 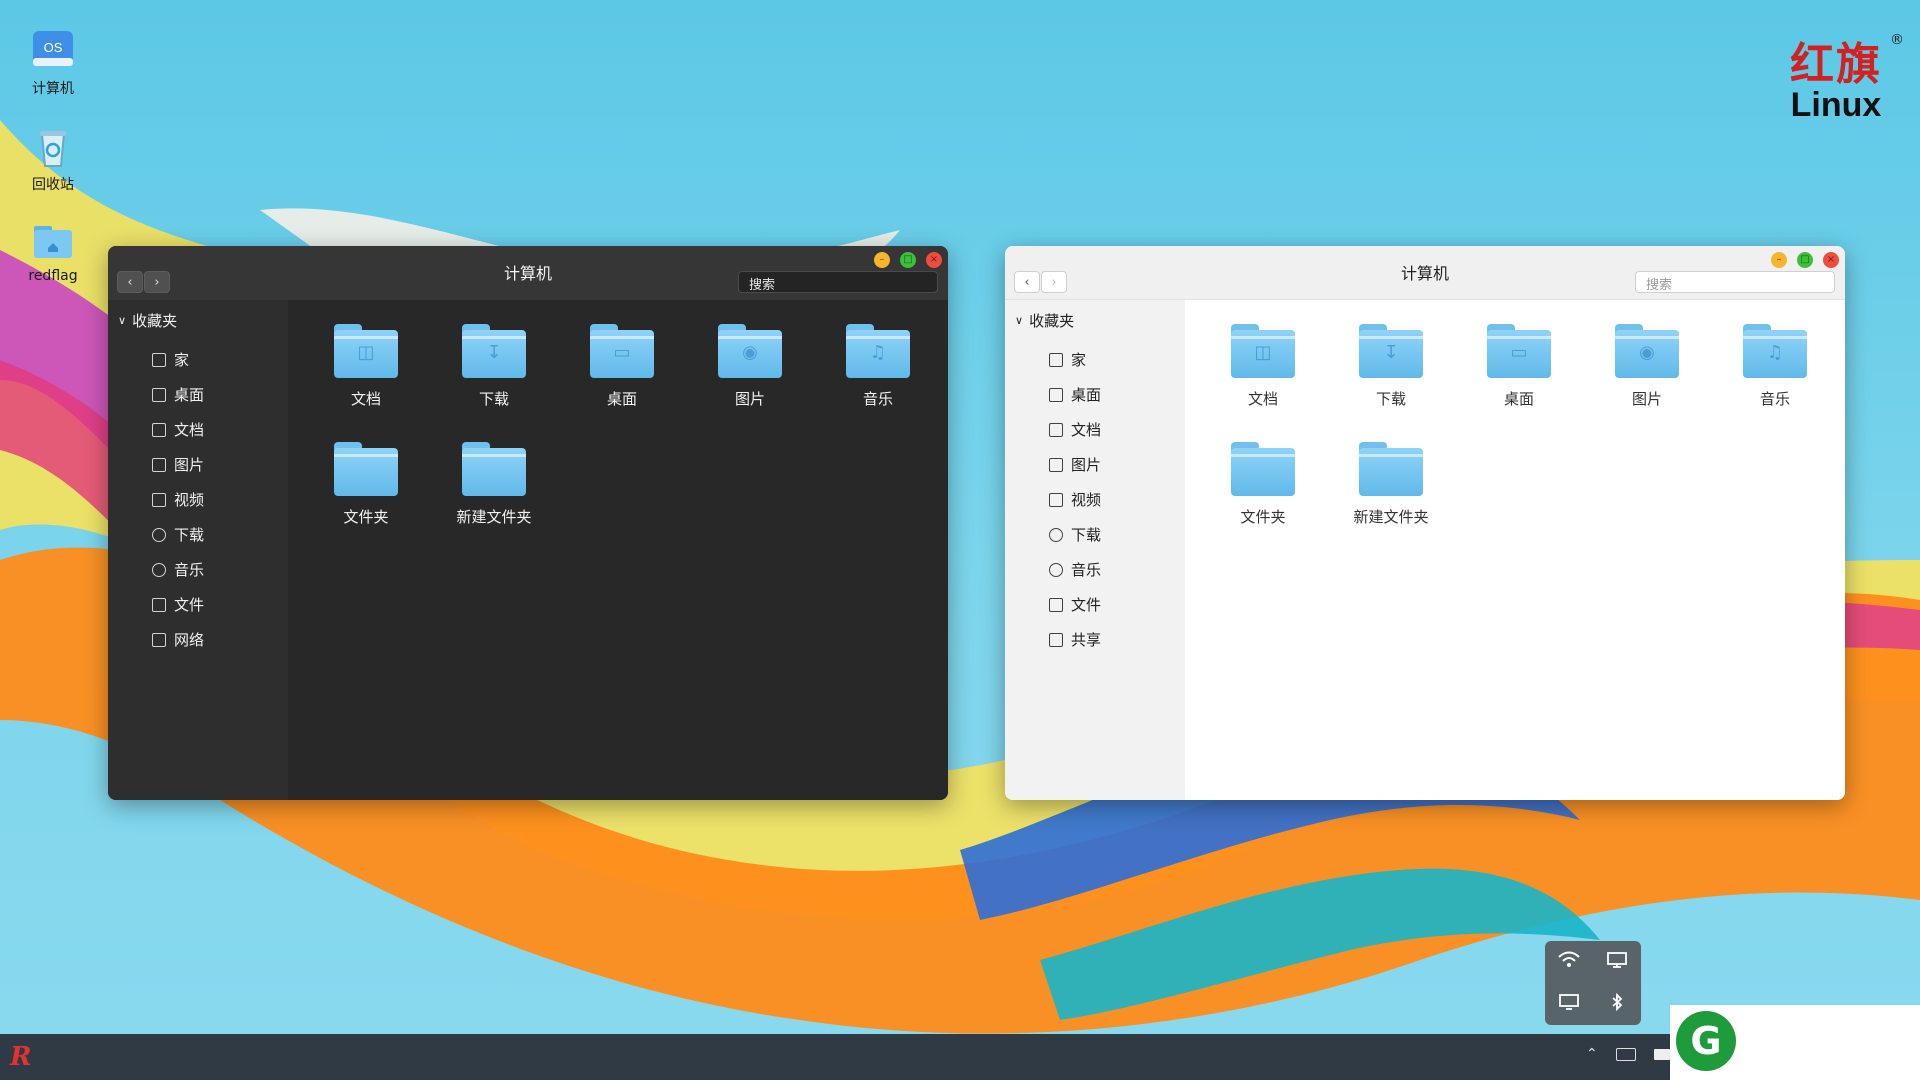 What do you see at coordinates (53, 276) in the screenshot?
I see `desktop-icon-label: redflag` at bounding box center [53, 276].